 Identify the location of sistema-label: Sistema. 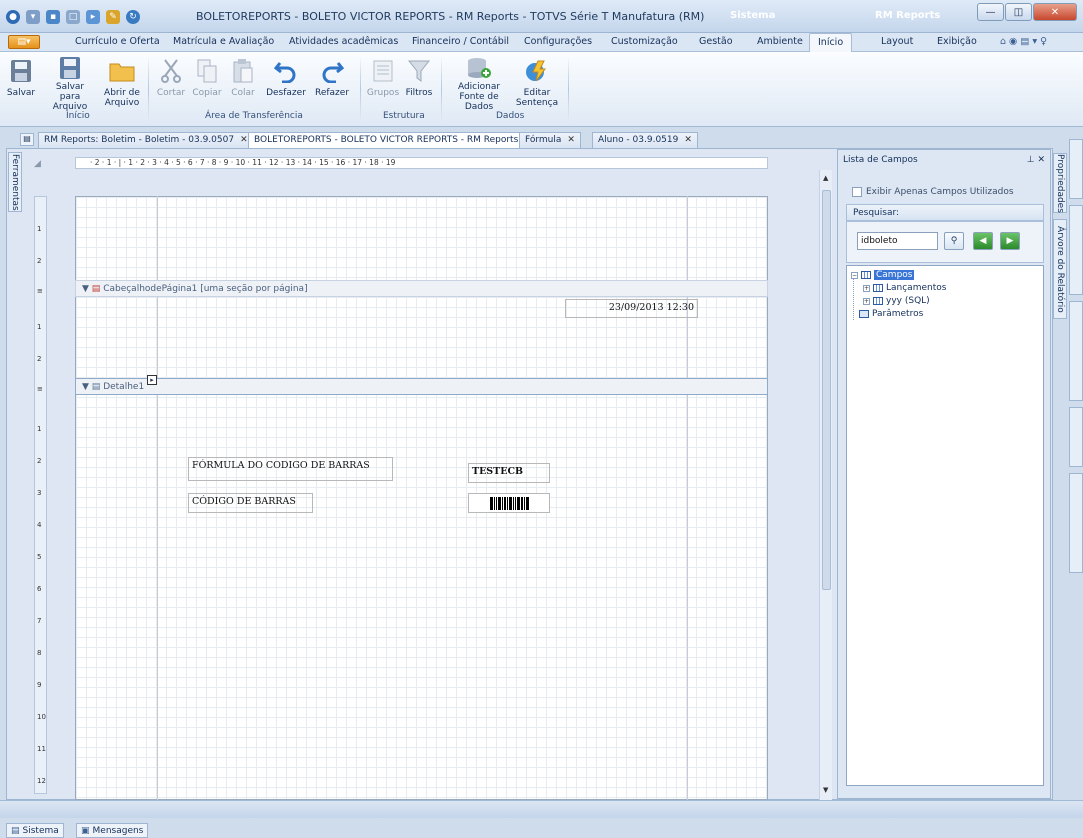
(753, 15).